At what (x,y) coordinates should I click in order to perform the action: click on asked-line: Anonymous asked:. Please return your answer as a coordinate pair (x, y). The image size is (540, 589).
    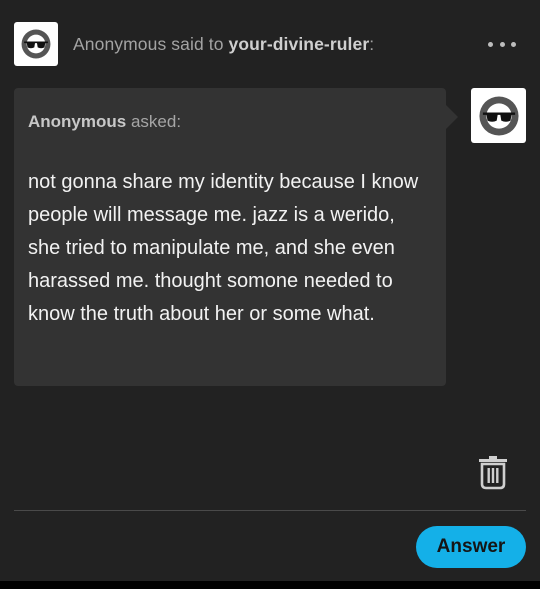
    Looking at the image, I should click on (104, 122).